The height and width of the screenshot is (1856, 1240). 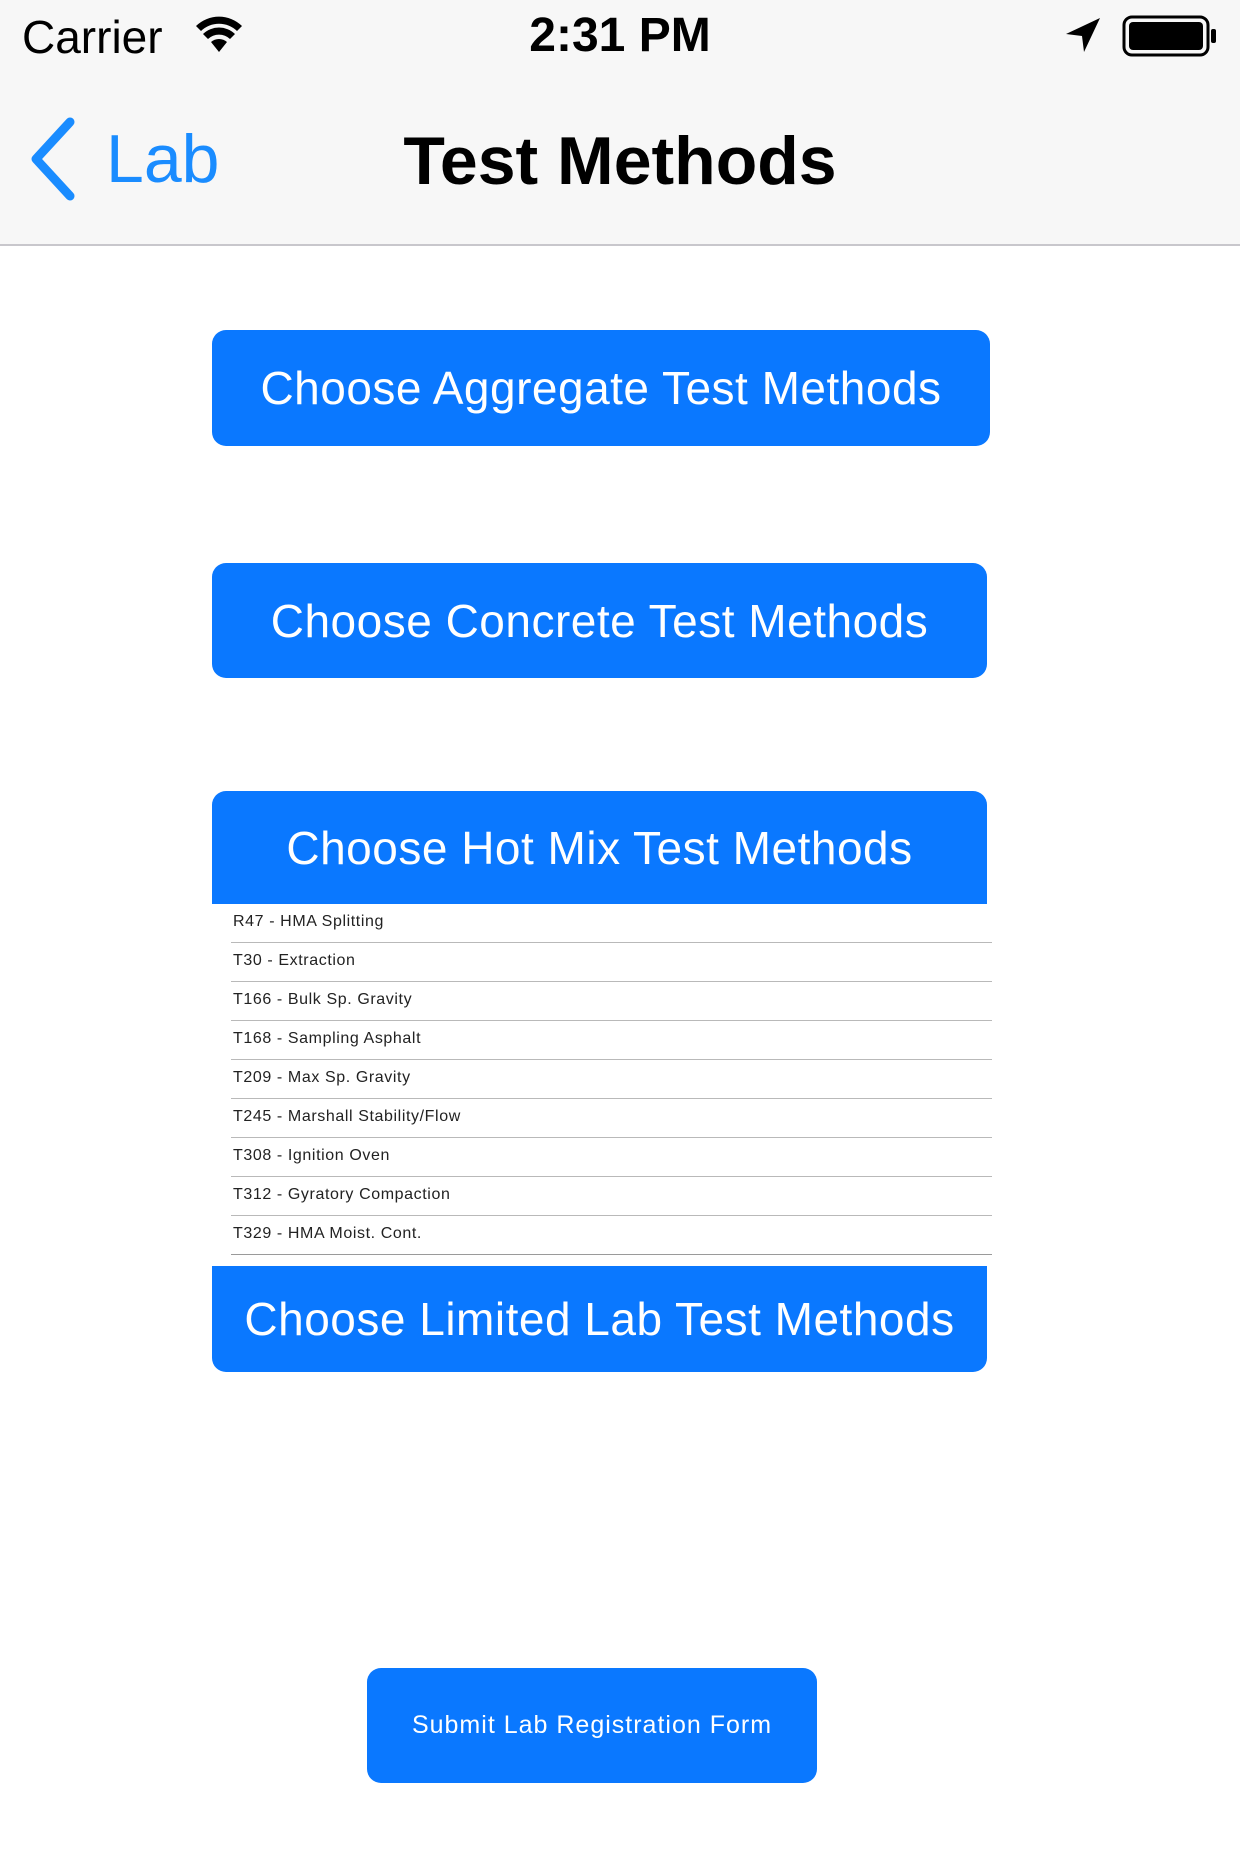 What do you see at coordinates (611, 1196) in the screenshot?
I see `list-item: T312 - Gyratory Compaction` at bounding box center [611, 1196].